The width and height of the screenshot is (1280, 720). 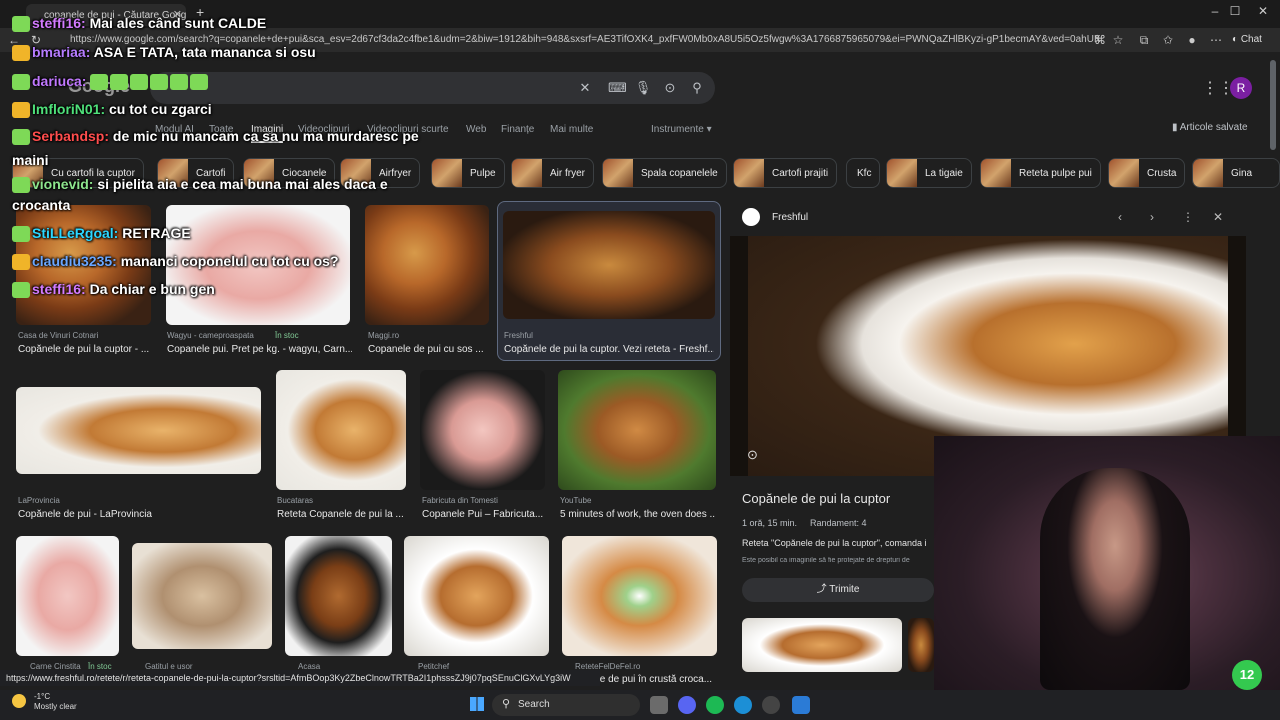 I want to click on previous-icon: ‹, so click(x=1120, y=217).